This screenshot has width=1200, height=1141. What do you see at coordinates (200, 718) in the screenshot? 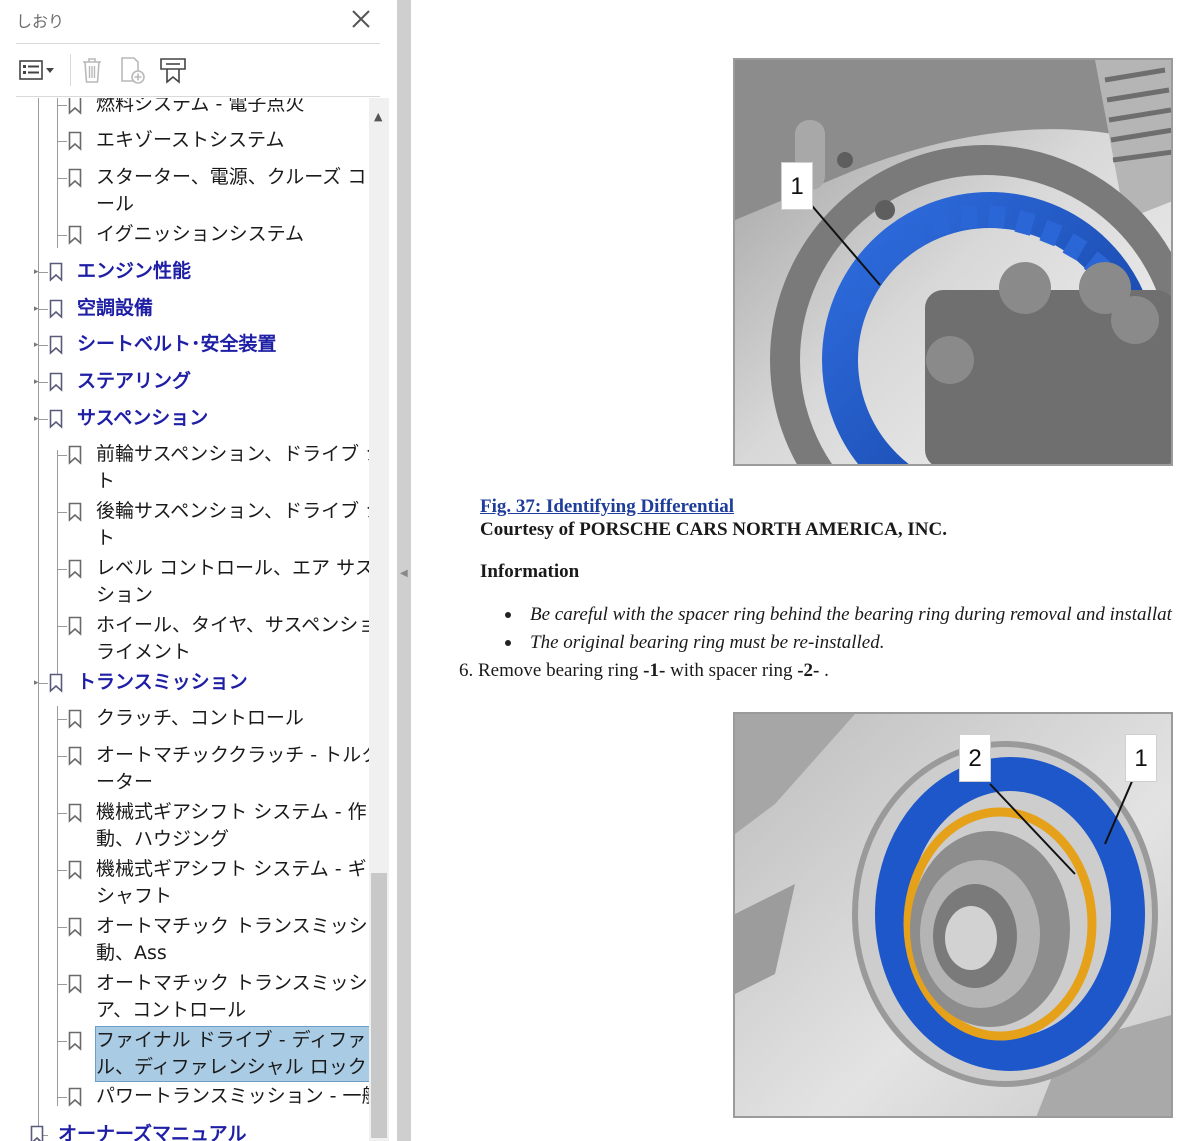
I see `bookmark-label: クラッチ、コントロール` at bounding box center [200, 718].